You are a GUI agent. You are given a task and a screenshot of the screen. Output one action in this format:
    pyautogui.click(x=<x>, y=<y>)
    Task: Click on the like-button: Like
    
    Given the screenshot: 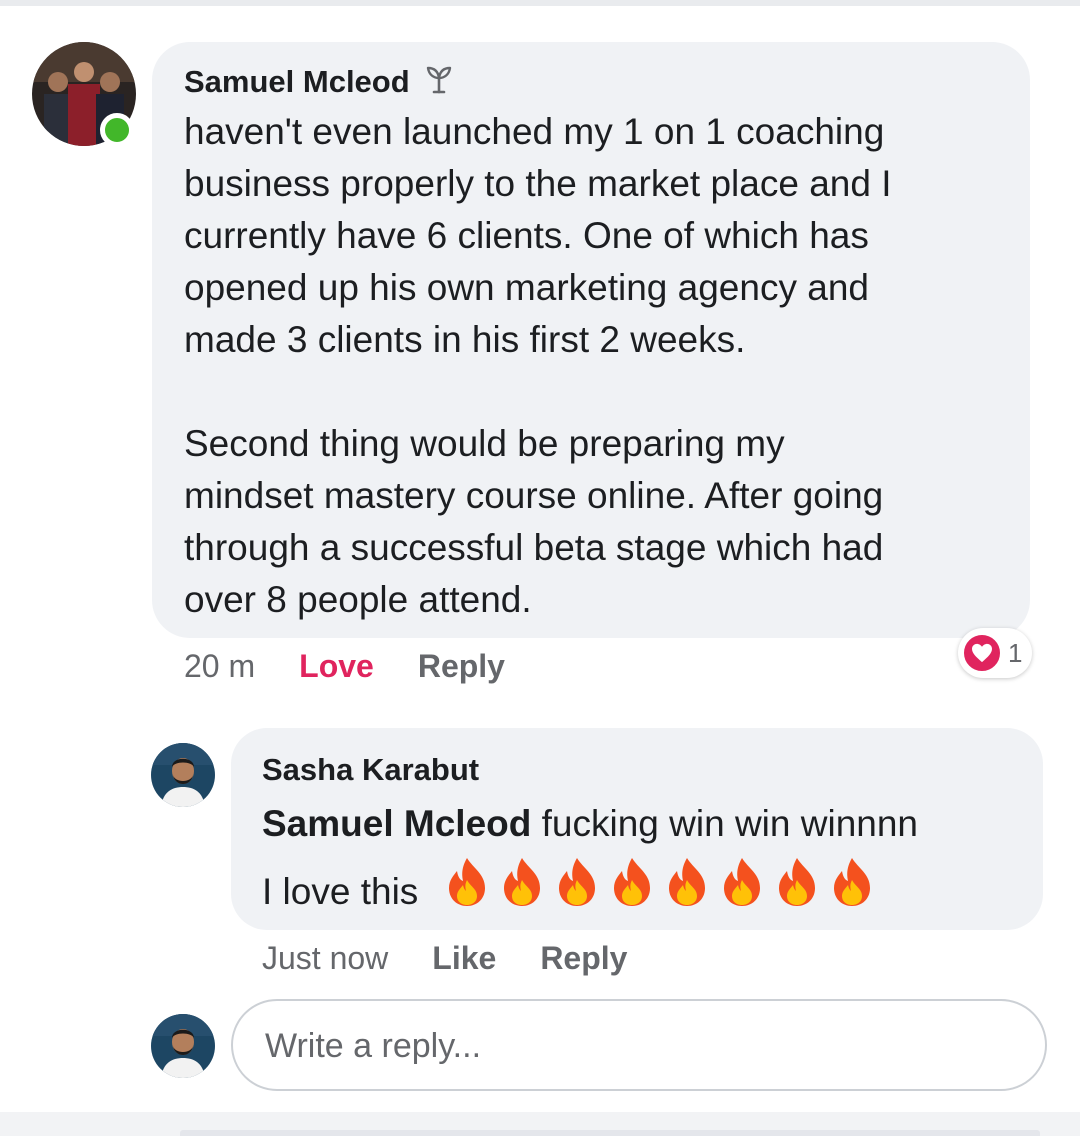 What is the action you would take?
    pyautogui.click(x=464, y=958)
    